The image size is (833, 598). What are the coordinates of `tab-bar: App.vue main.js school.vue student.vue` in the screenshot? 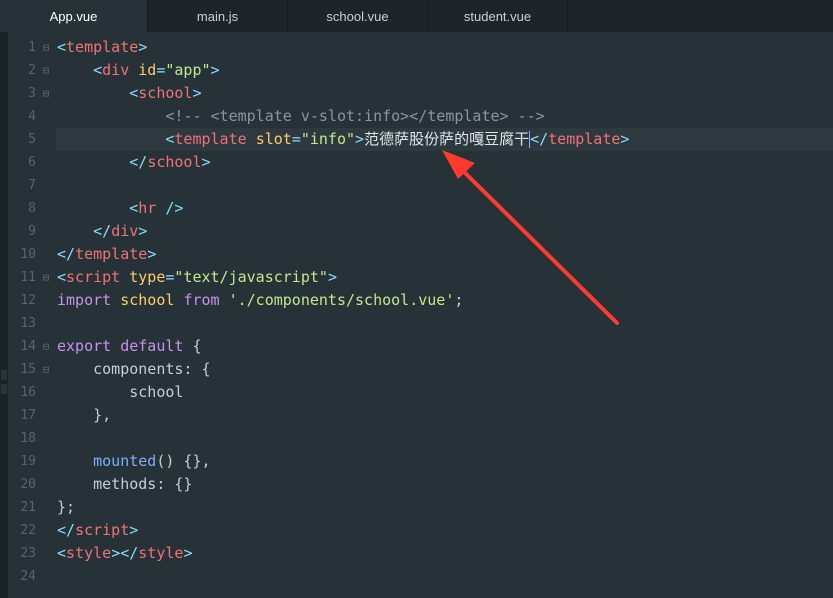 It's located at (416, 16).